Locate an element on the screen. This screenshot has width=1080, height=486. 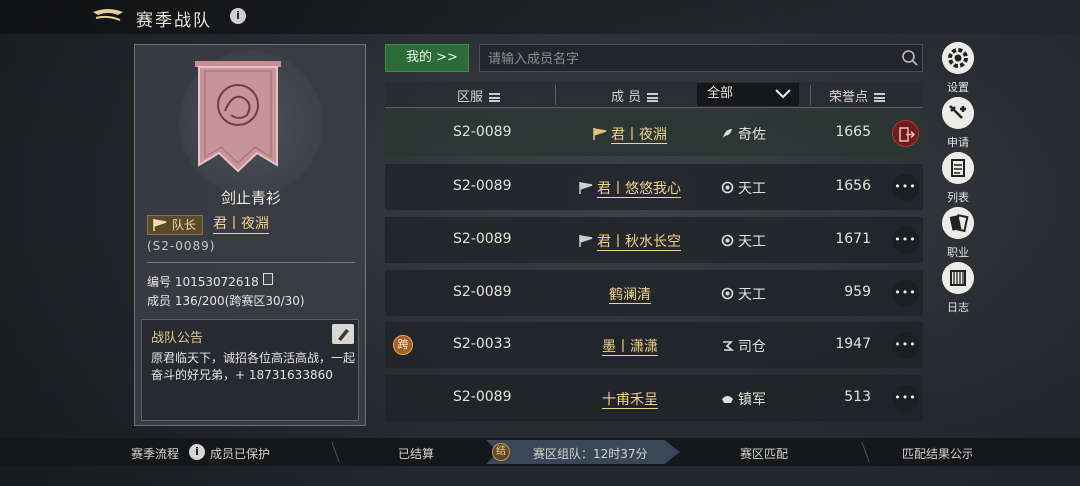
row-honor: 959 is located at coordinates (857, 292).